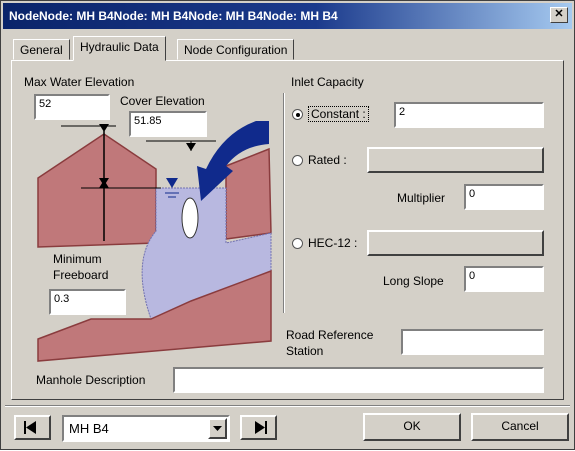 This screenshot has width=575, height=451. Describe the element at coordinates (358, 380) in the screenshot. I see `manhole-description-field` at that location.